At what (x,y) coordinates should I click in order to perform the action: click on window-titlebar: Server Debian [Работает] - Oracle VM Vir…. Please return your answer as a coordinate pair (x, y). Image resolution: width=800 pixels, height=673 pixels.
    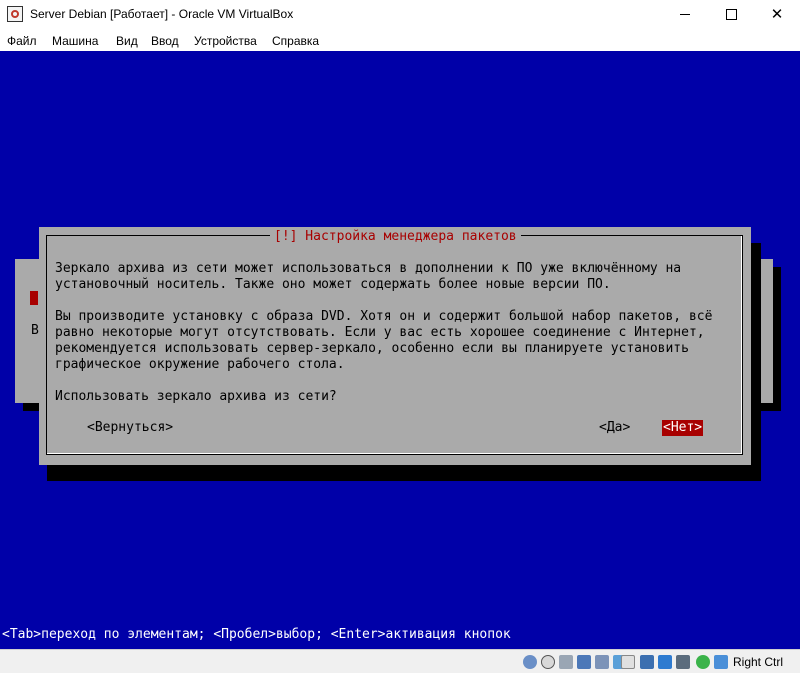
    Looking at the image, I should click on (400, 15).